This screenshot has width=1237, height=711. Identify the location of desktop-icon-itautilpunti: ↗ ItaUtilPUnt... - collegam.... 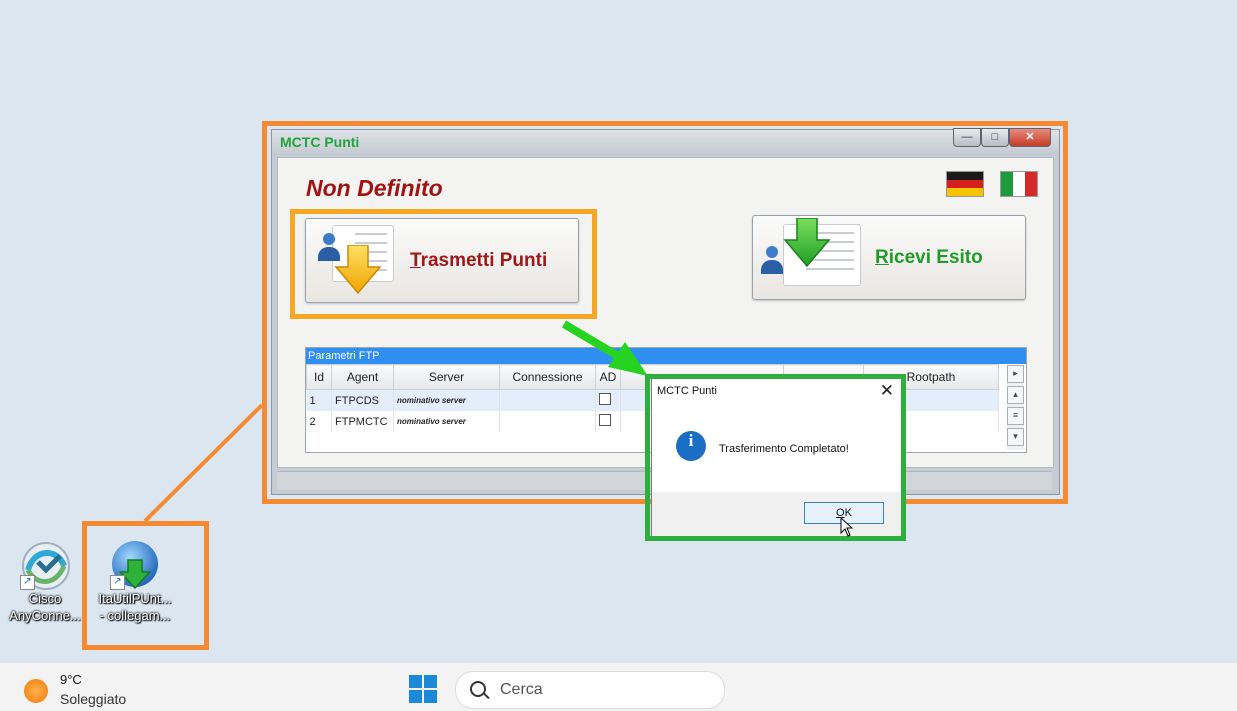
(135, 582).